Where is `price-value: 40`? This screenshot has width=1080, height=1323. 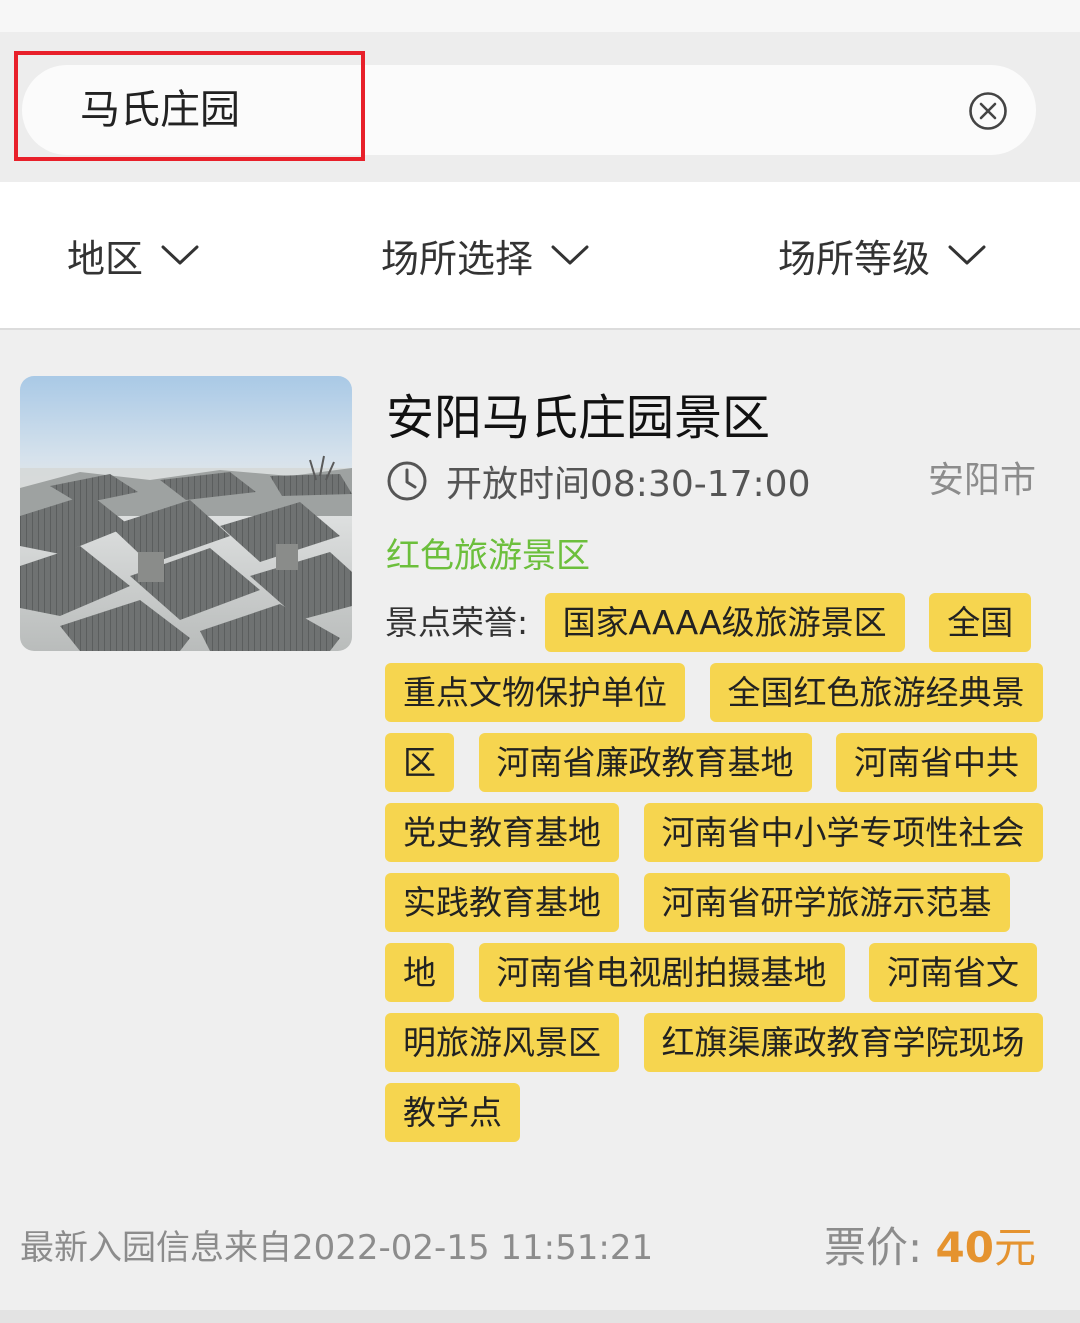 price-value: 40 is located at coordinates (964, 1247).